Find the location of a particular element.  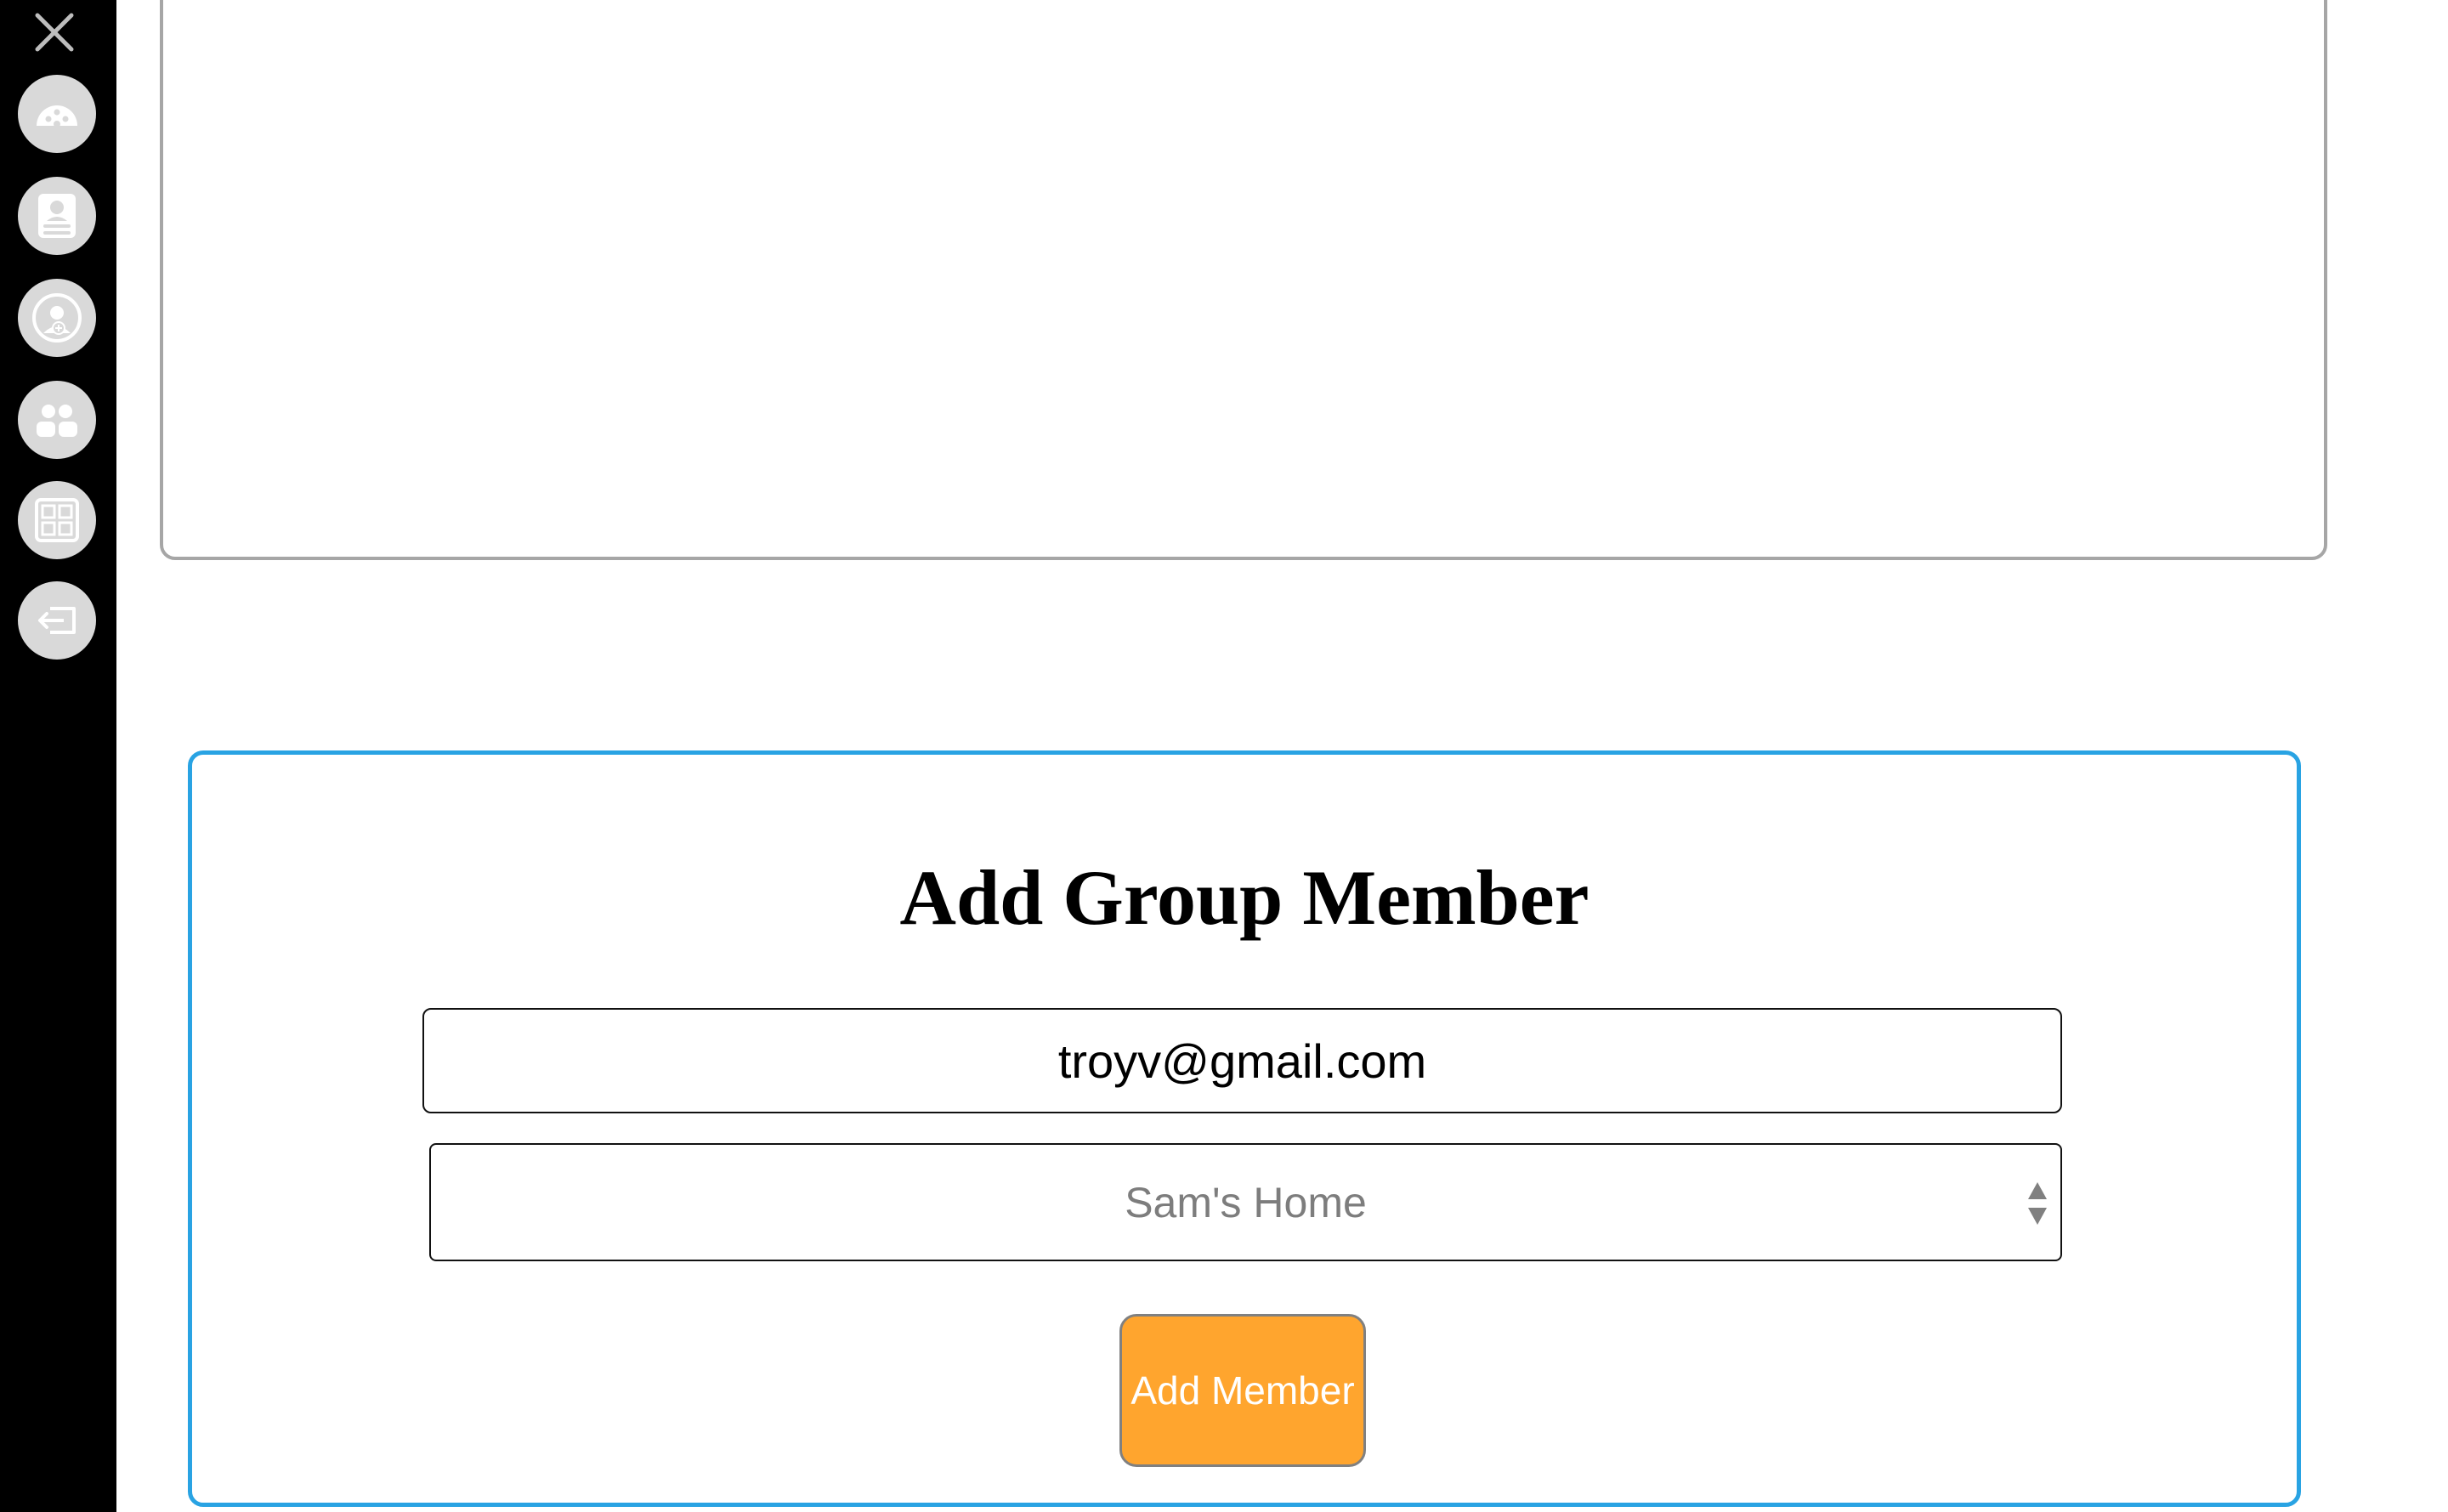

id-card-icon is located at coordinates (57, 216).